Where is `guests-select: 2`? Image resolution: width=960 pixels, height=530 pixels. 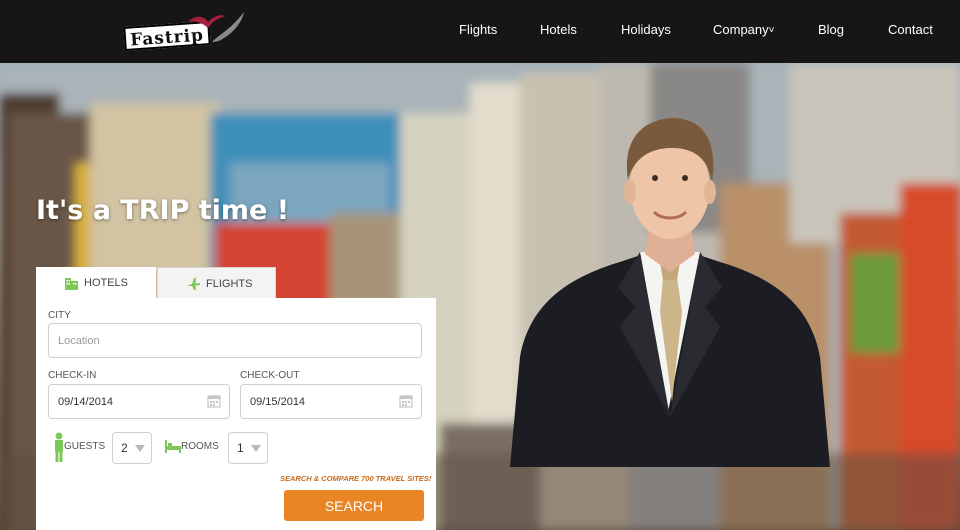 guests-select: 2 is located at coordinates (132, 448).